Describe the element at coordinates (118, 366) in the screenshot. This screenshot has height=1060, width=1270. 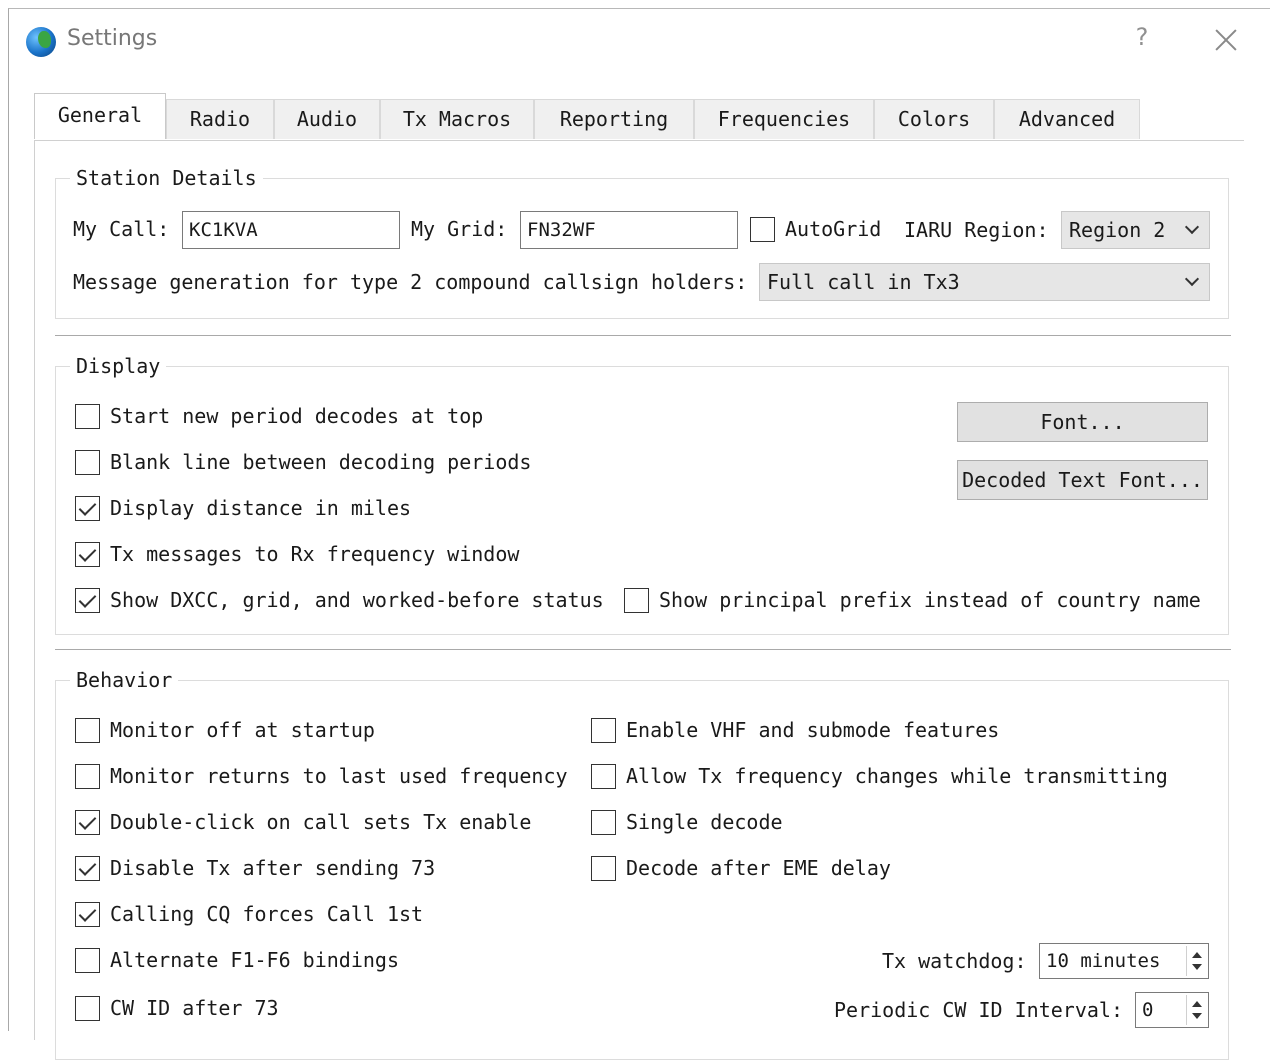
I see `display-title: Display` at that location.